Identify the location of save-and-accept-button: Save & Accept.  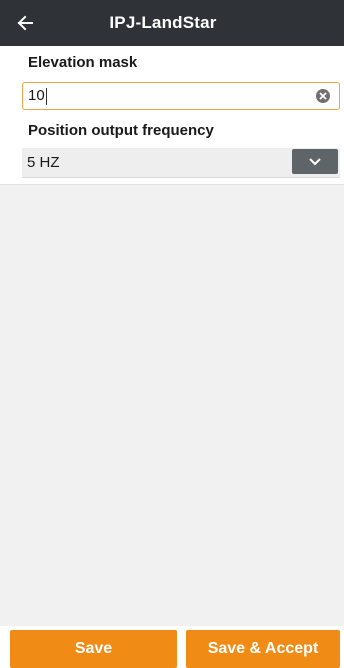
(263, 649).